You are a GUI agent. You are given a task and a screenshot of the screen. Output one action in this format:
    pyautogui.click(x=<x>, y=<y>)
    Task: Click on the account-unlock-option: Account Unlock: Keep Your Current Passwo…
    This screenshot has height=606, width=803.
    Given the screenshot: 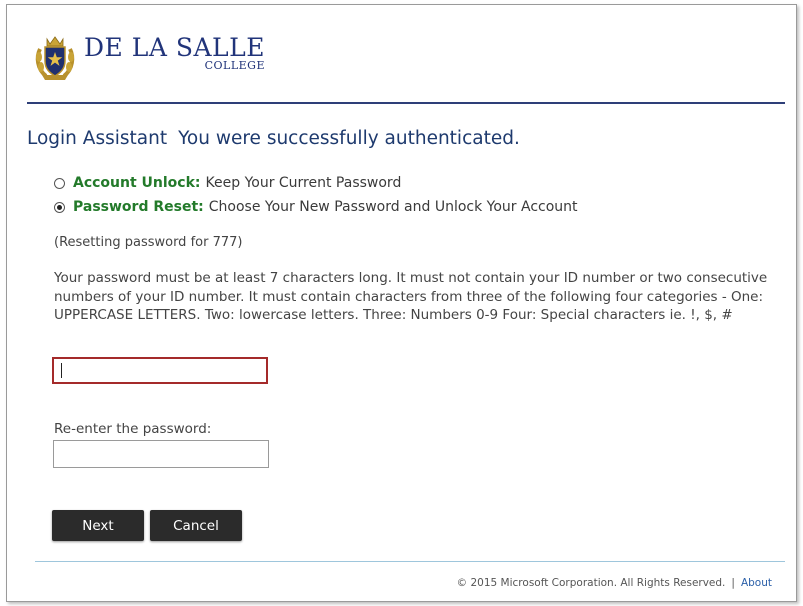 What is the action you would take?
    pyautogui.click(x=227, y=183)
    